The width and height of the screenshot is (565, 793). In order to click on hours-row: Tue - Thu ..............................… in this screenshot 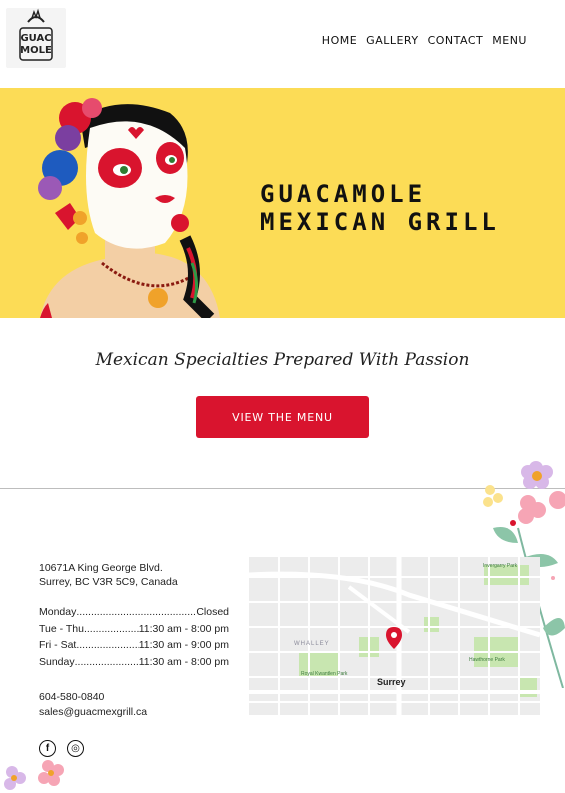, I will do `click(134, 628)`.